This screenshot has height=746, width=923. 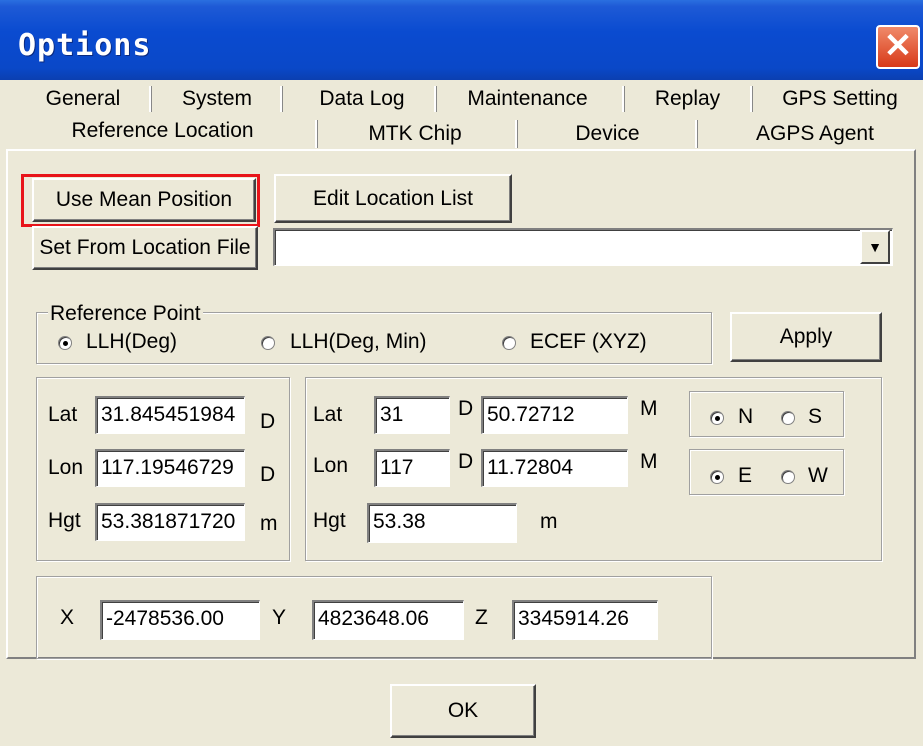 I want to click on tab-mtk-chip: MTK Chip, so click(x=415, y=135).